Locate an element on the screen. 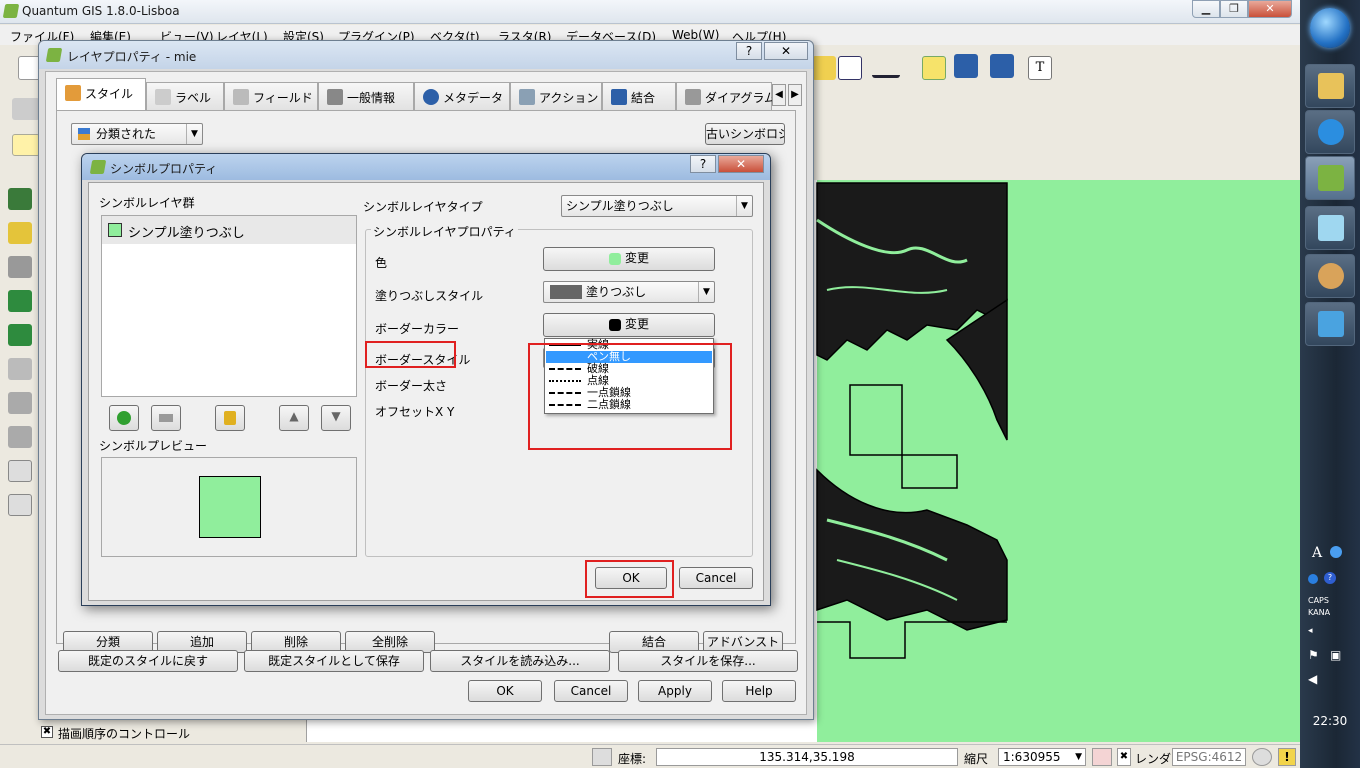  help-footer-button: Help is located at coordinates (759, 691).